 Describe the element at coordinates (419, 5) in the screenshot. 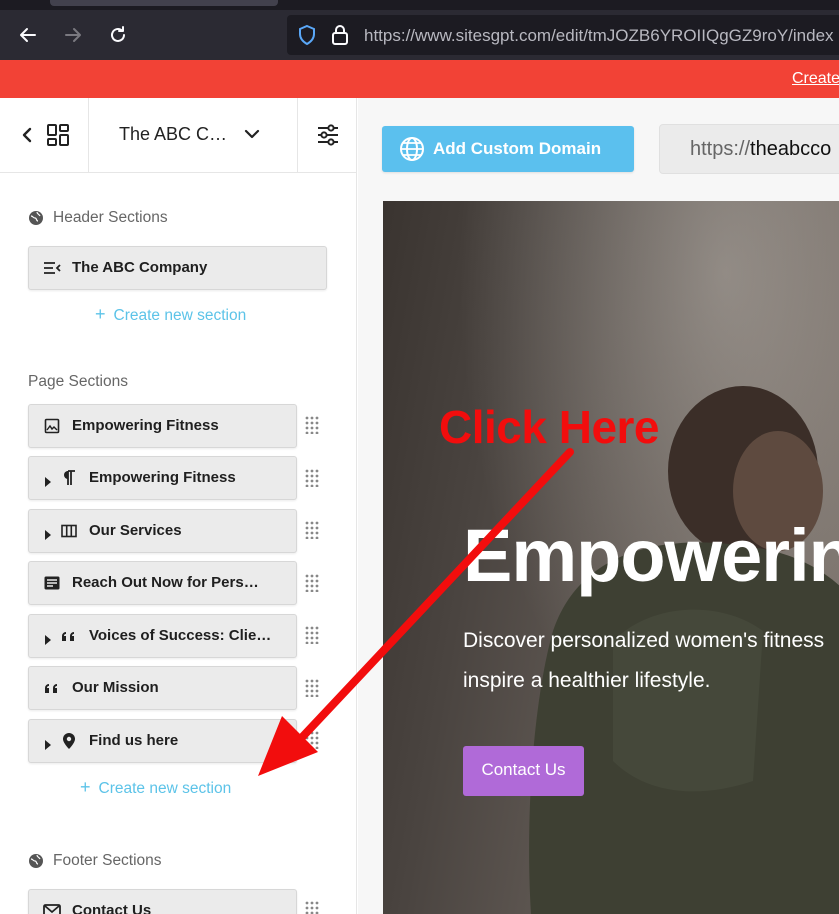

I see `tab-strip` at that location.